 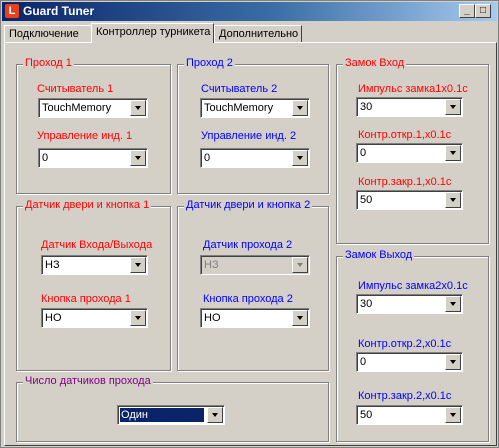 What do you see at coordinates (409, 107) in the screenshot?
I see `lock-1-pulse-select: 30` at bounding box center [409, 107].